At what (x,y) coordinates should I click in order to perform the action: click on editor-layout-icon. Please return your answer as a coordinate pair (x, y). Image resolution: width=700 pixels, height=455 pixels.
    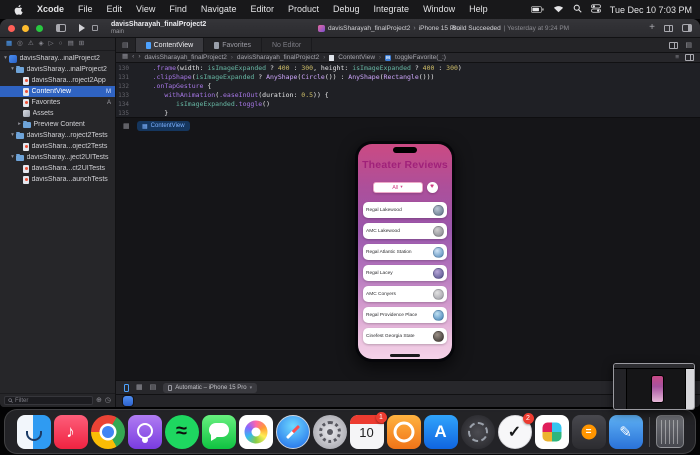
    Looking at the image, I should click on (688, 45).